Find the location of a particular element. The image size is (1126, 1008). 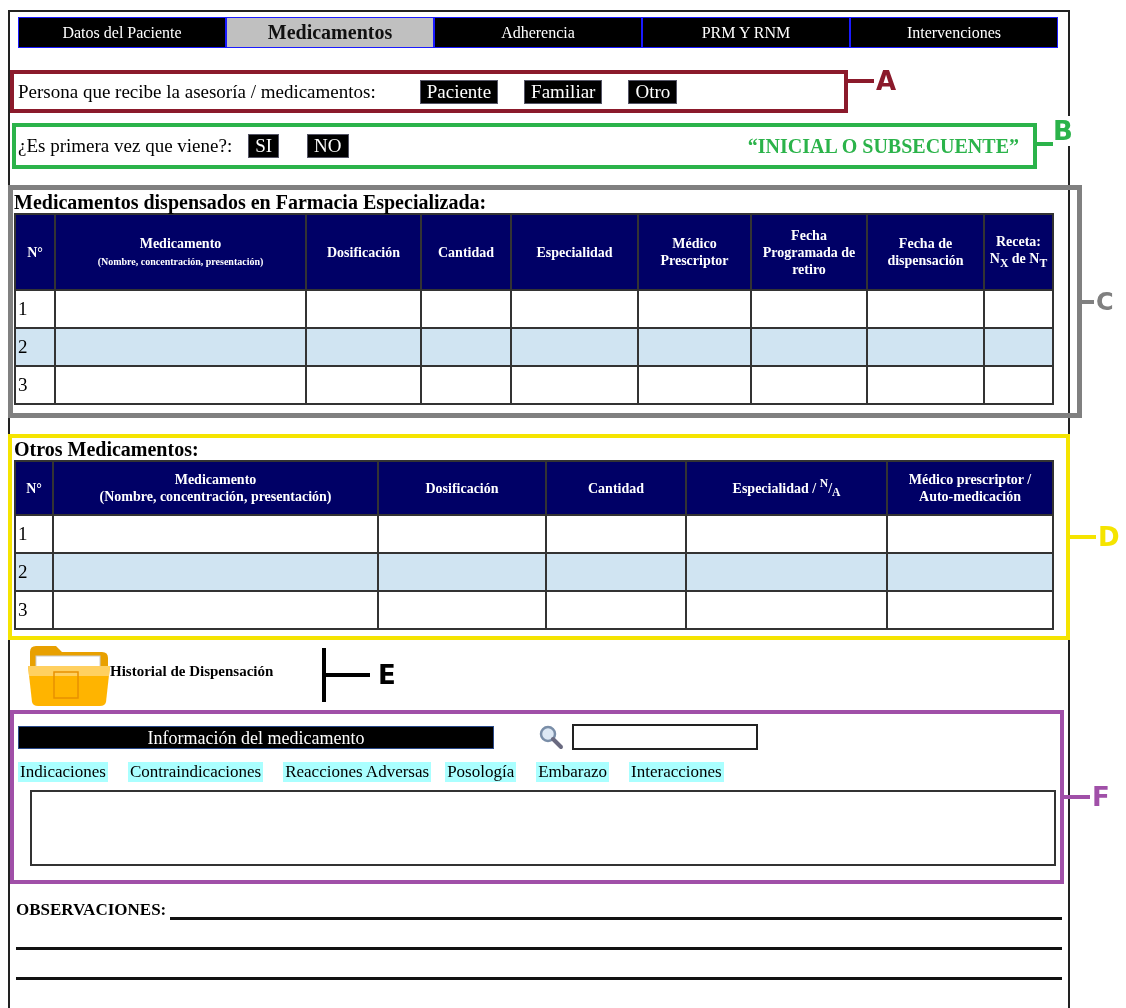

option-button: Otro is located at coordinates (653, 91).